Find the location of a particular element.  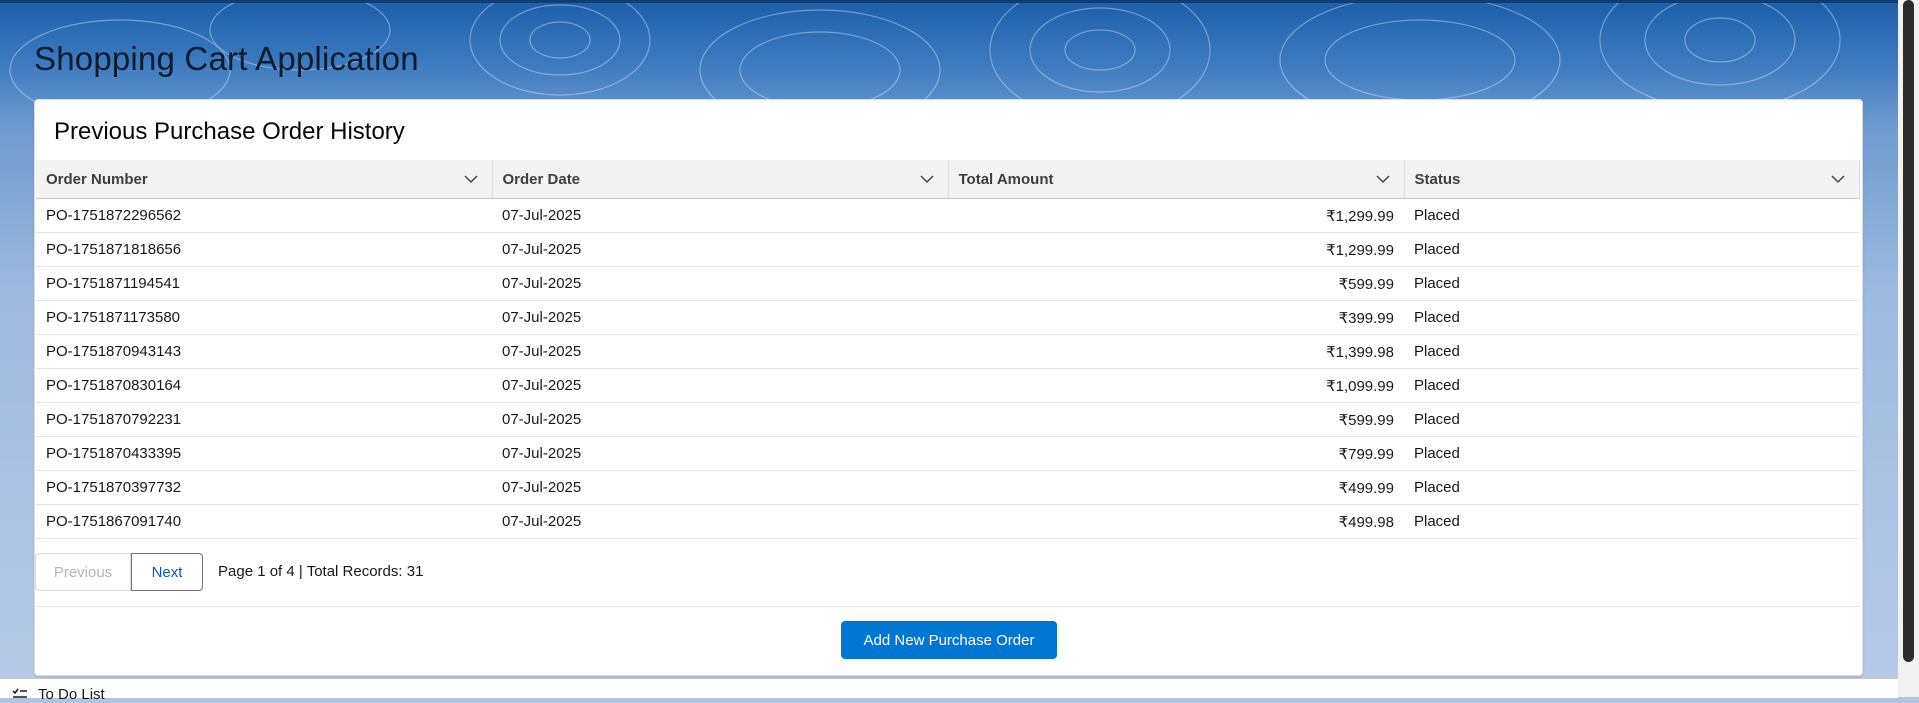

vertical-scrollbar is located at coordinates (1908, 348).